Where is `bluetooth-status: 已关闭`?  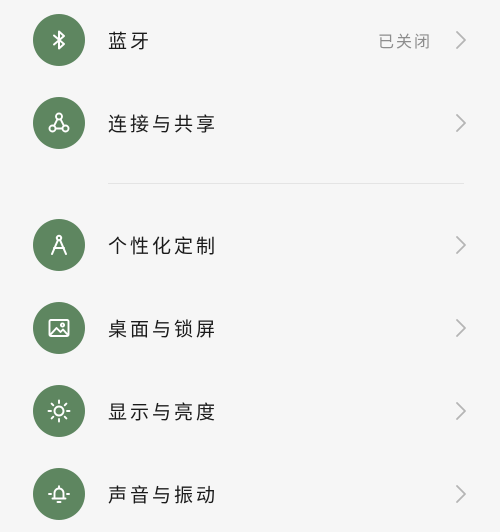 bluetooth-status: 已关闭 is located at coordinates (404, 41).